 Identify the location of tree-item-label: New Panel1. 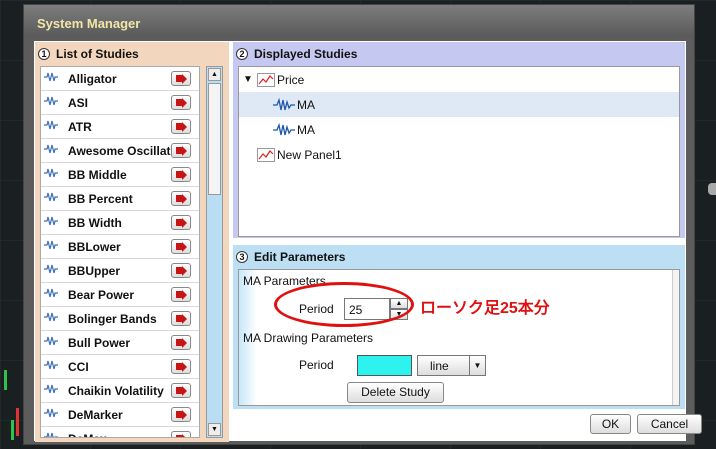
(309, 154).